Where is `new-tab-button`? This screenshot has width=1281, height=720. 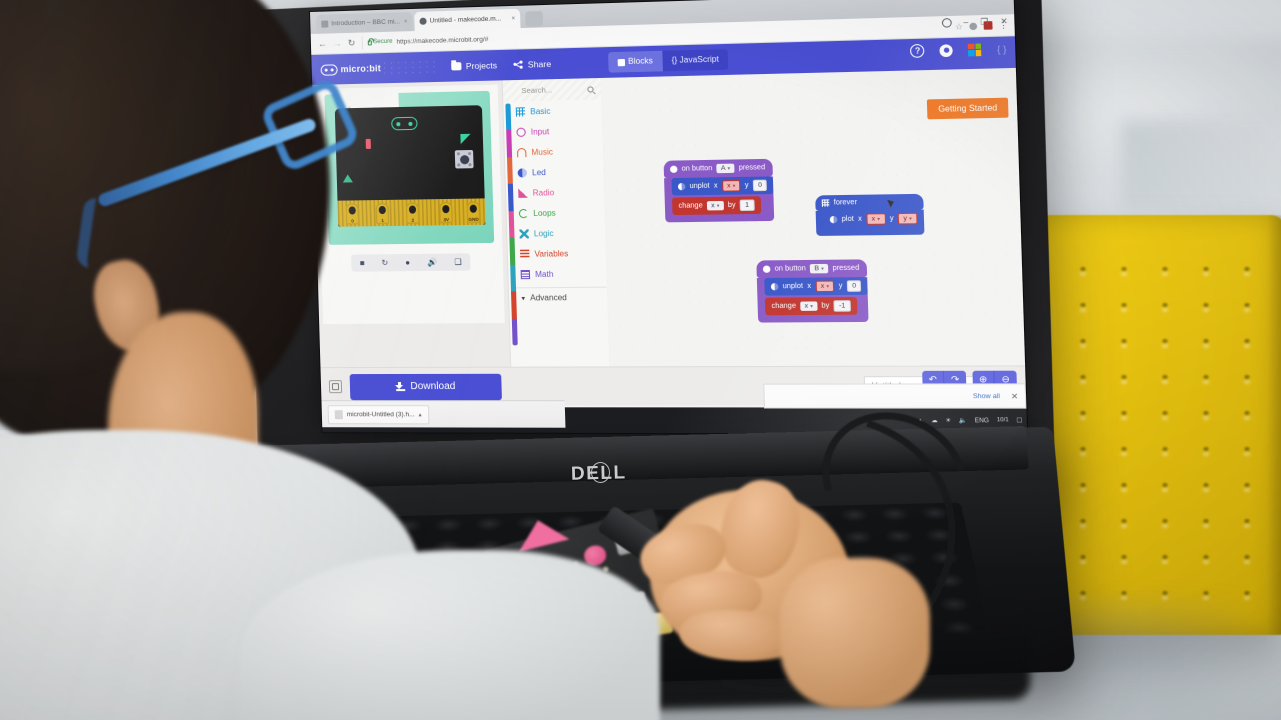
new-tab-button is located at coordinates (534, 19).